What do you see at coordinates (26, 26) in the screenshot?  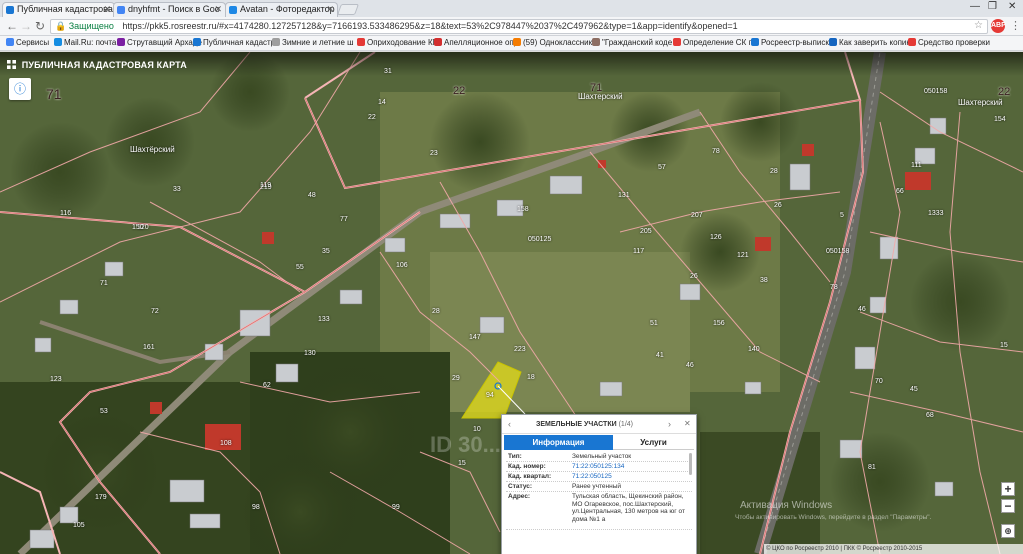 I see `forward-icon: →` at bounding box center [26, 26].